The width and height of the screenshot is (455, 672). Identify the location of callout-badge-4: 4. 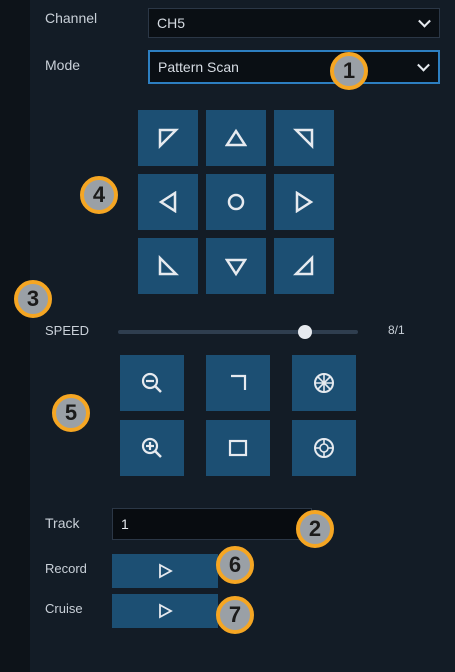
(99, 195).